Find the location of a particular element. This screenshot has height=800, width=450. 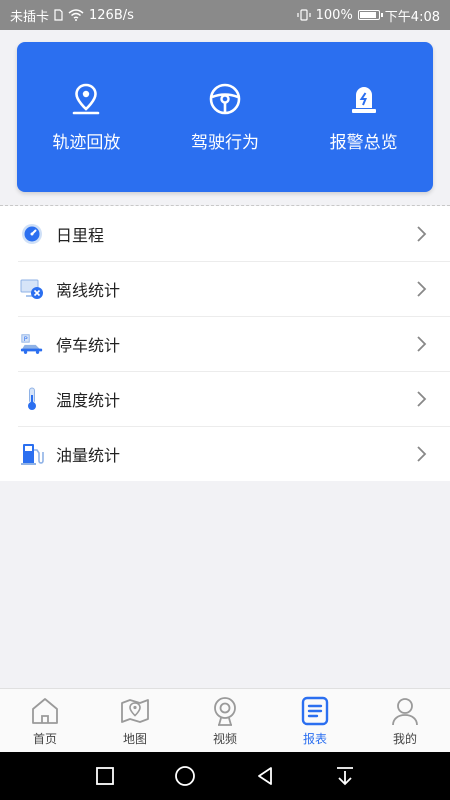

nav-map: 地图 is located at coordinates (135, 721).